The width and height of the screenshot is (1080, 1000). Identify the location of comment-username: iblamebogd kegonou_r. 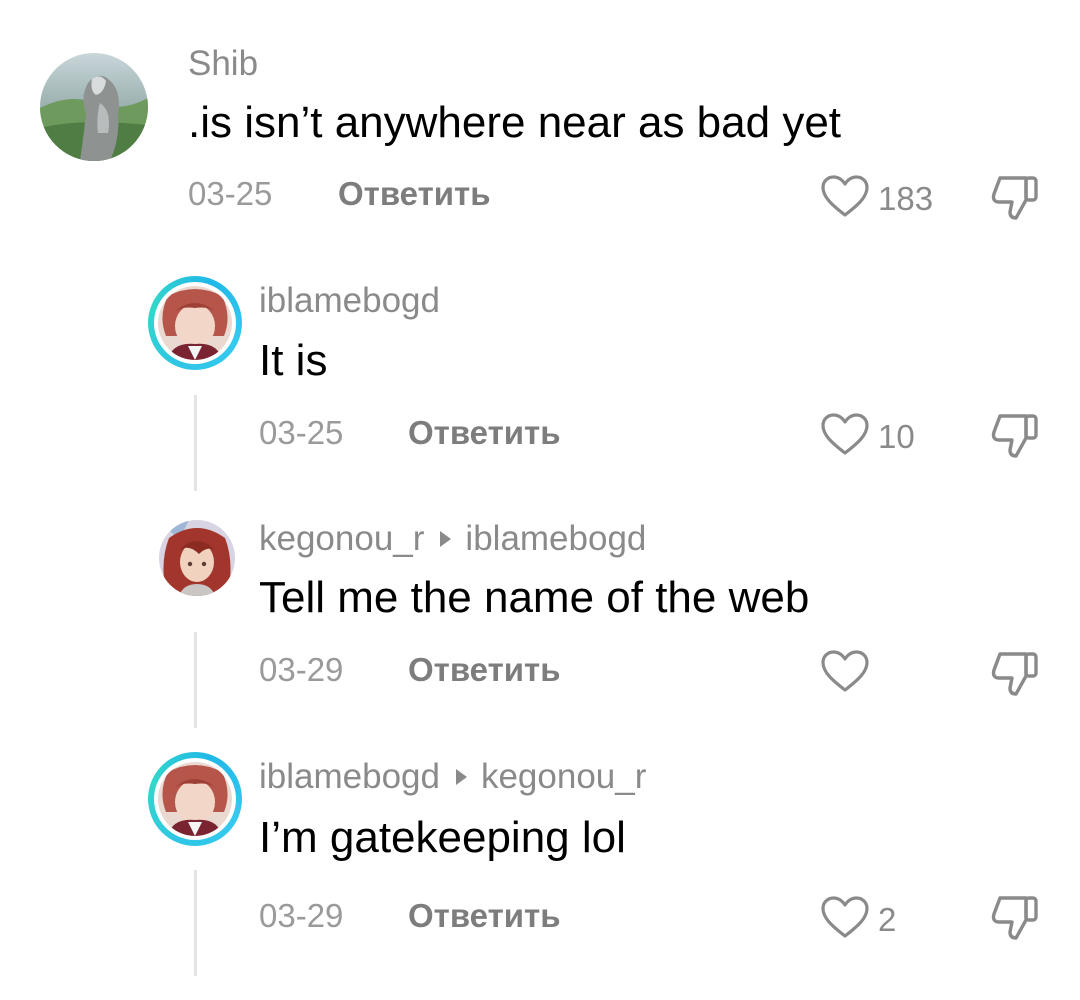
(452, 776).